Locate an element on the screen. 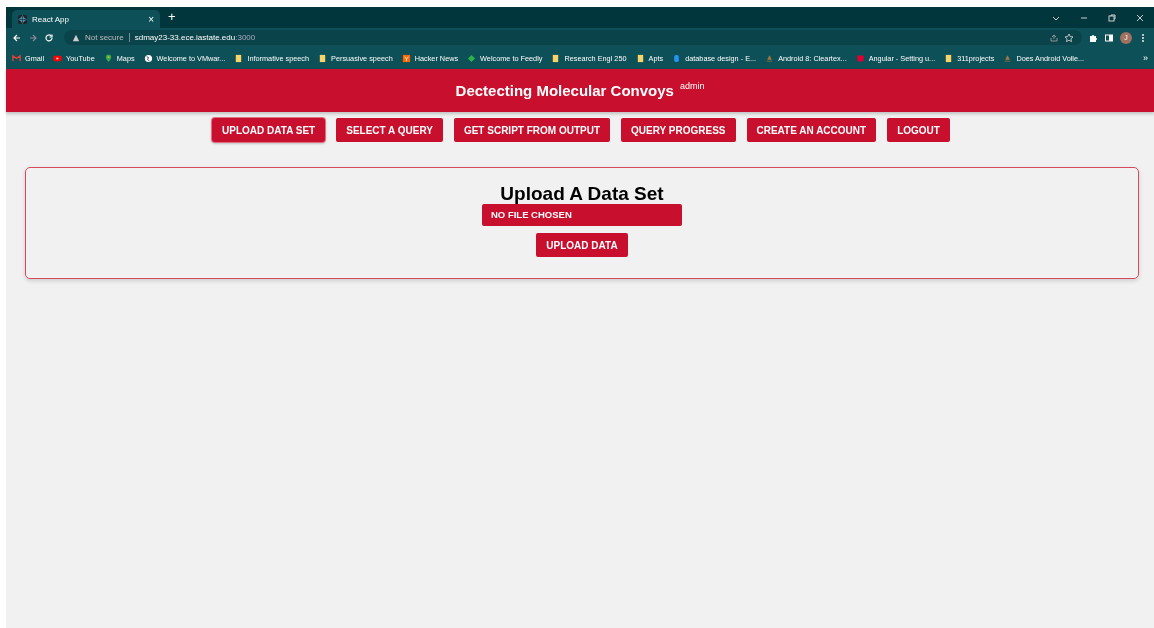  upload-button: UPLOAD DATA is located at coordinates (582, 245).